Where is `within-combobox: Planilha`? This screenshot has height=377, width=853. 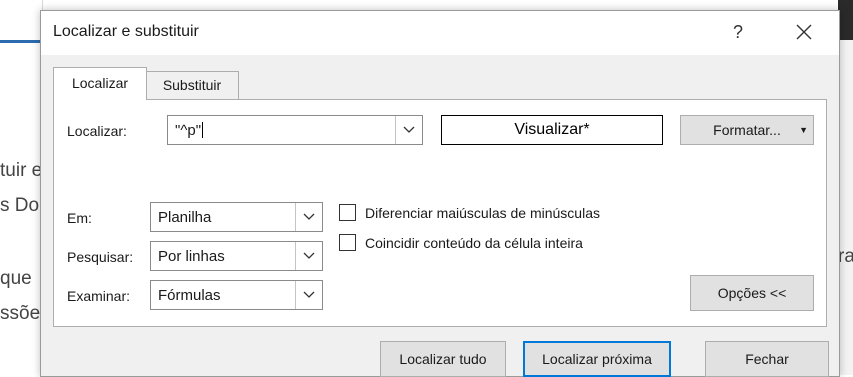 within-combobox: Planilha is located at coordinates (236, 217).